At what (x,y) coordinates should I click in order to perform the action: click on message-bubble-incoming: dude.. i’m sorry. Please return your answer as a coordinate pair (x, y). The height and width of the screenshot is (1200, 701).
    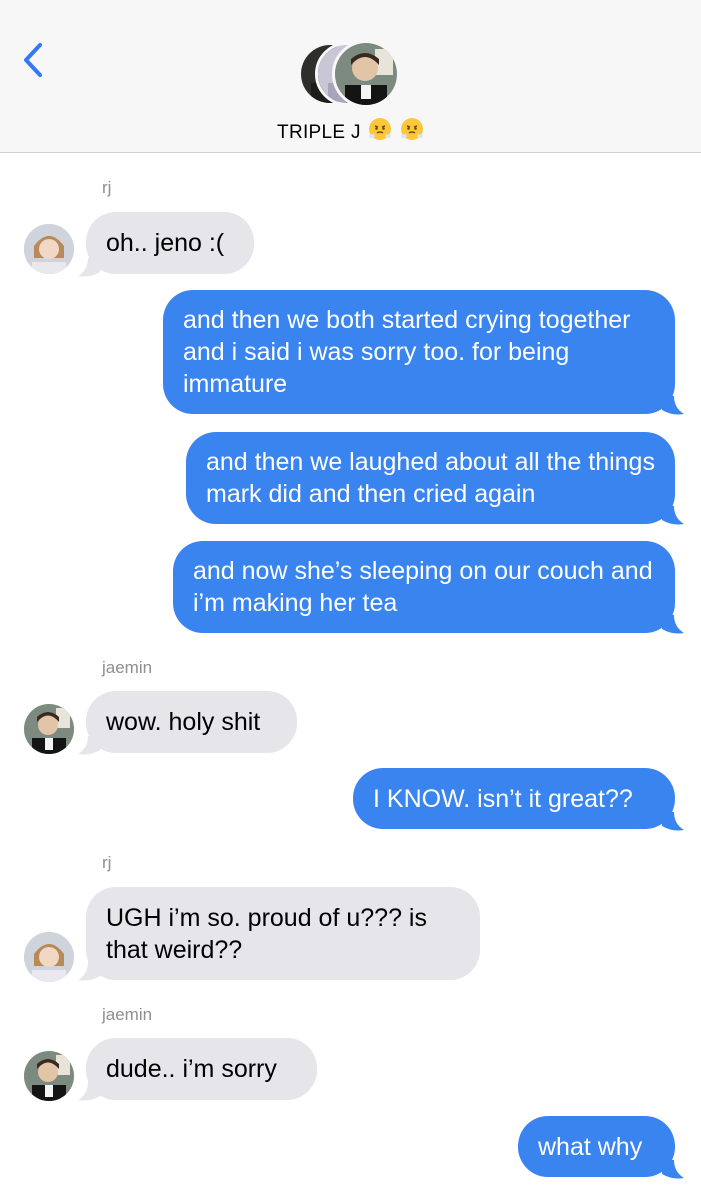
    Looking at the image, I should click on (201, 1069).